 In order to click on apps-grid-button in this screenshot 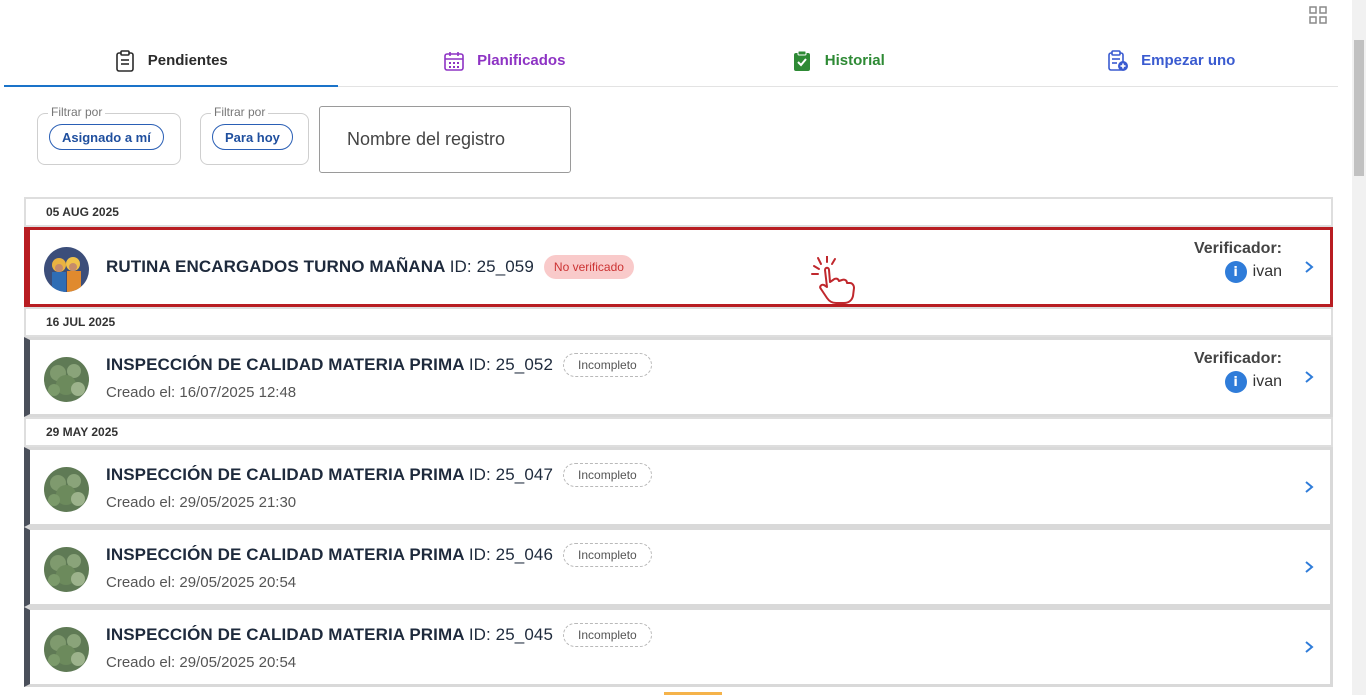, I will do `click(1318, 15)`.